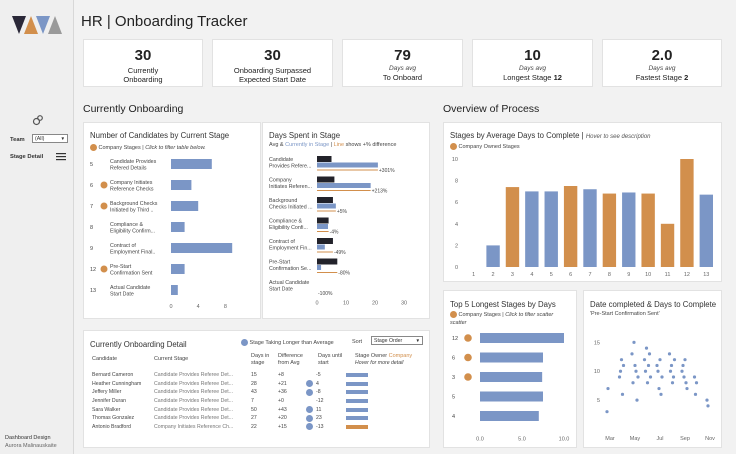  Describe the element at coordinates (340, 253) in the screenshot. I see `pct-difference-label: -49%` at that location.